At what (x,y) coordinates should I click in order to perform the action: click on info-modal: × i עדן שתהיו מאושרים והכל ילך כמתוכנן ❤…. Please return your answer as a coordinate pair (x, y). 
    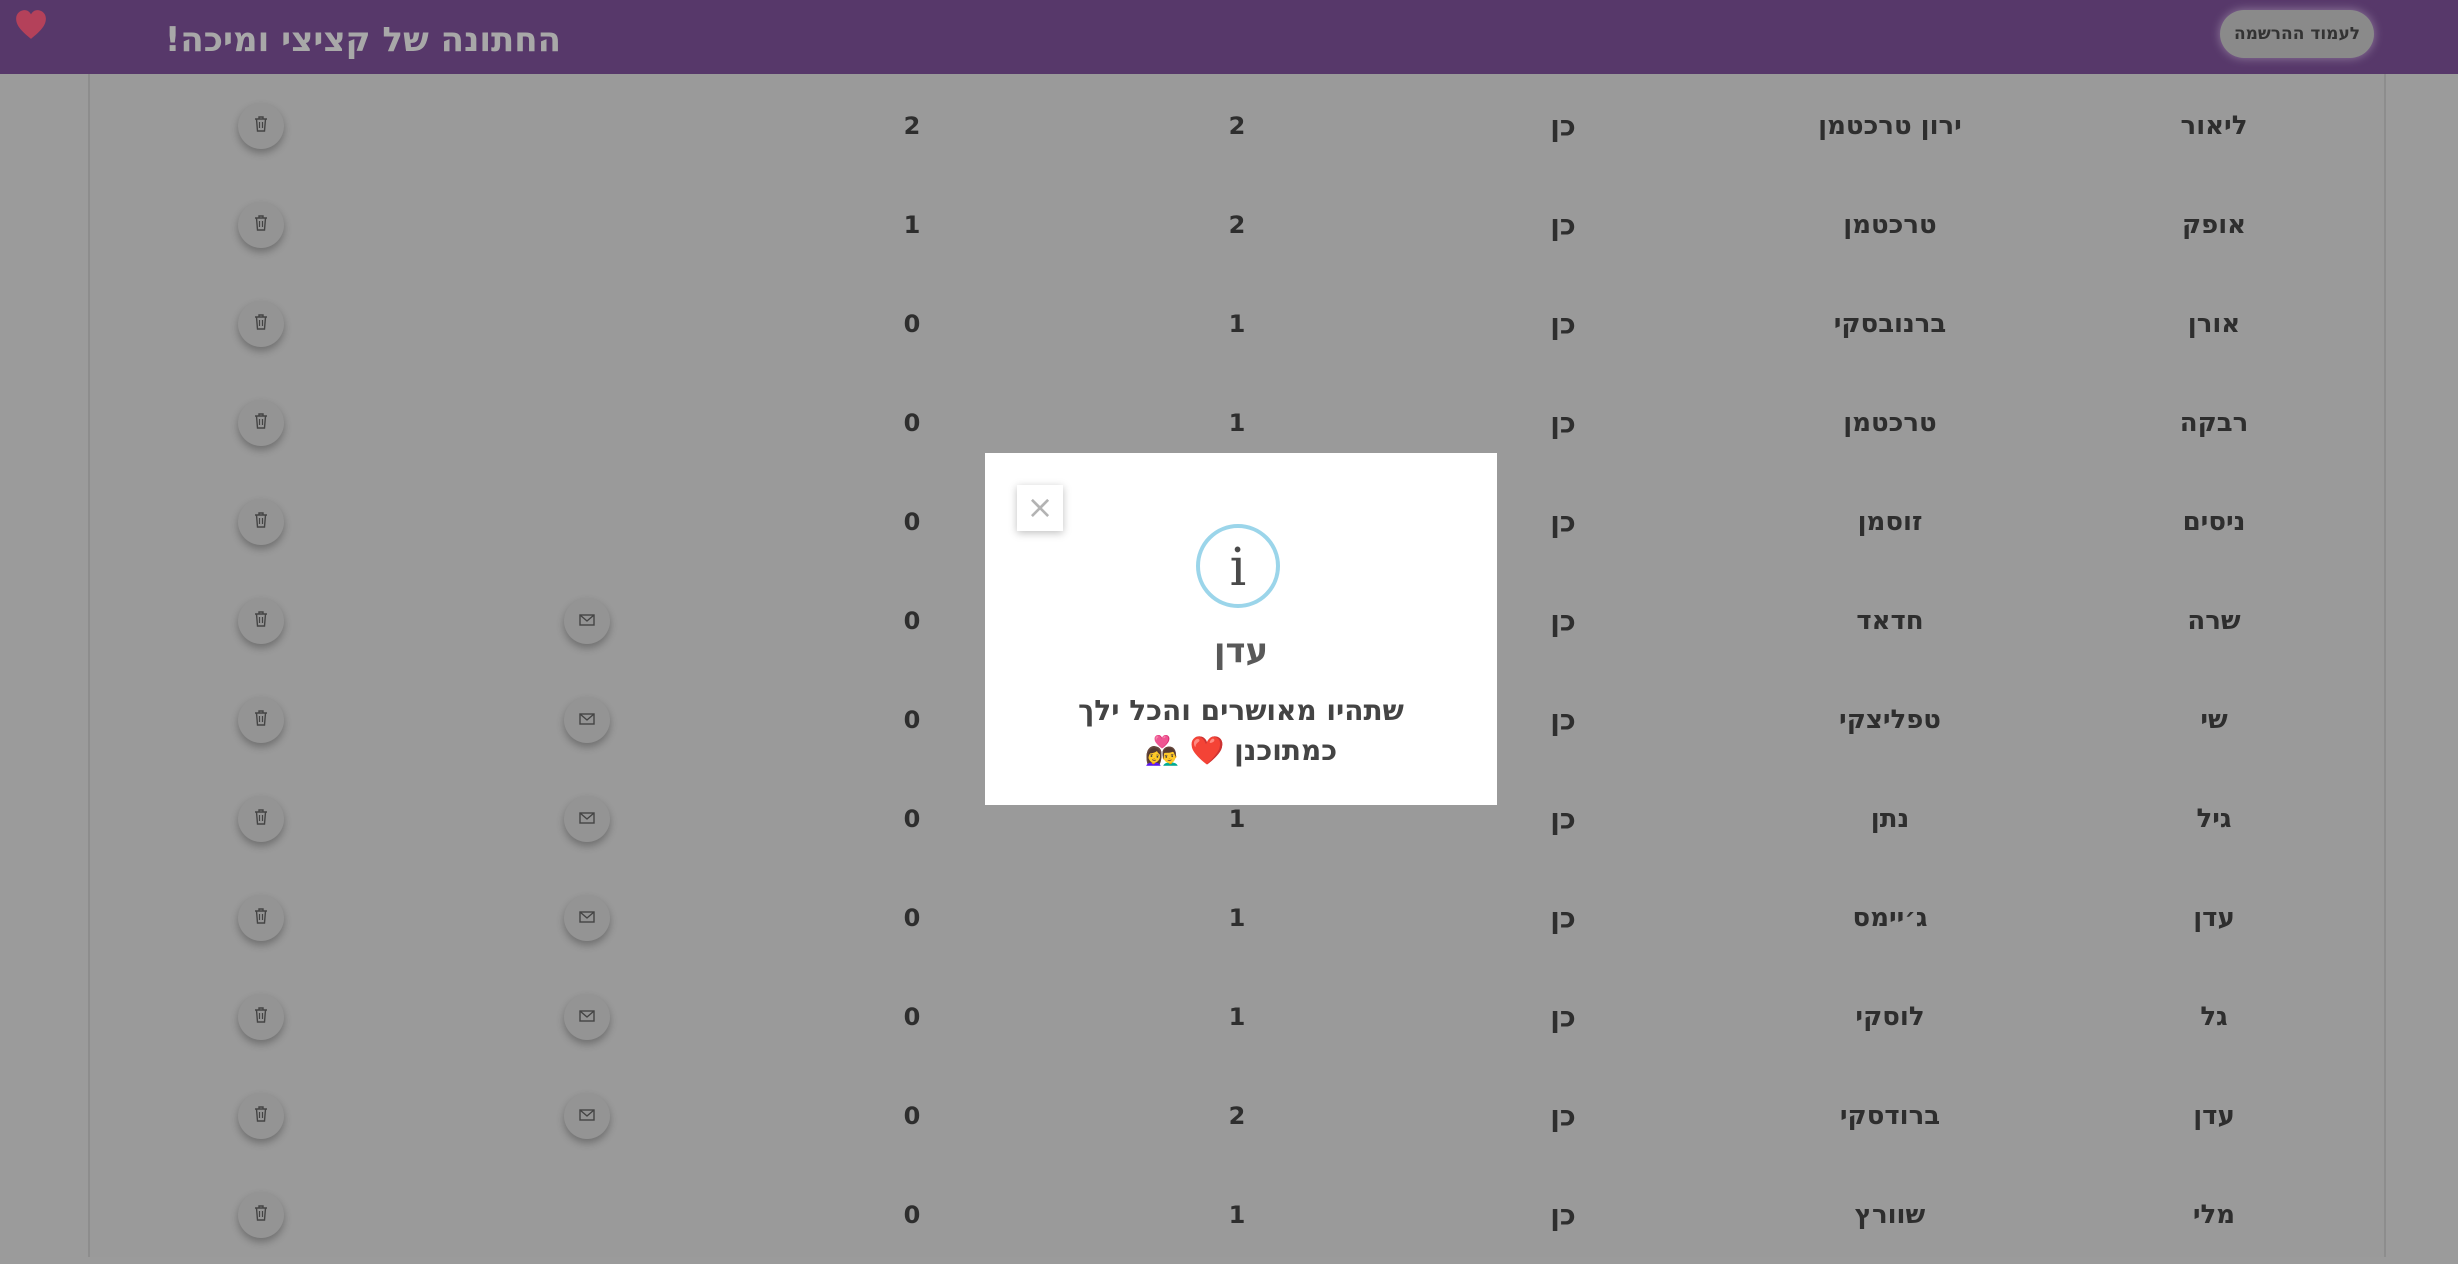
    Looking at the image, I should click on (1241, 629).